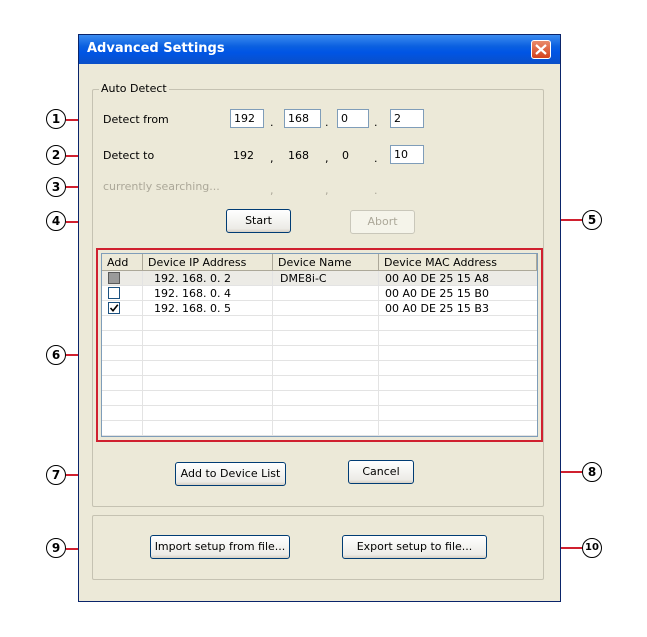 The image size is (647, 637). Describe the element at coordinates (136, 119) in the screenshot. I see `detect-from-label: Detect from` at that location.